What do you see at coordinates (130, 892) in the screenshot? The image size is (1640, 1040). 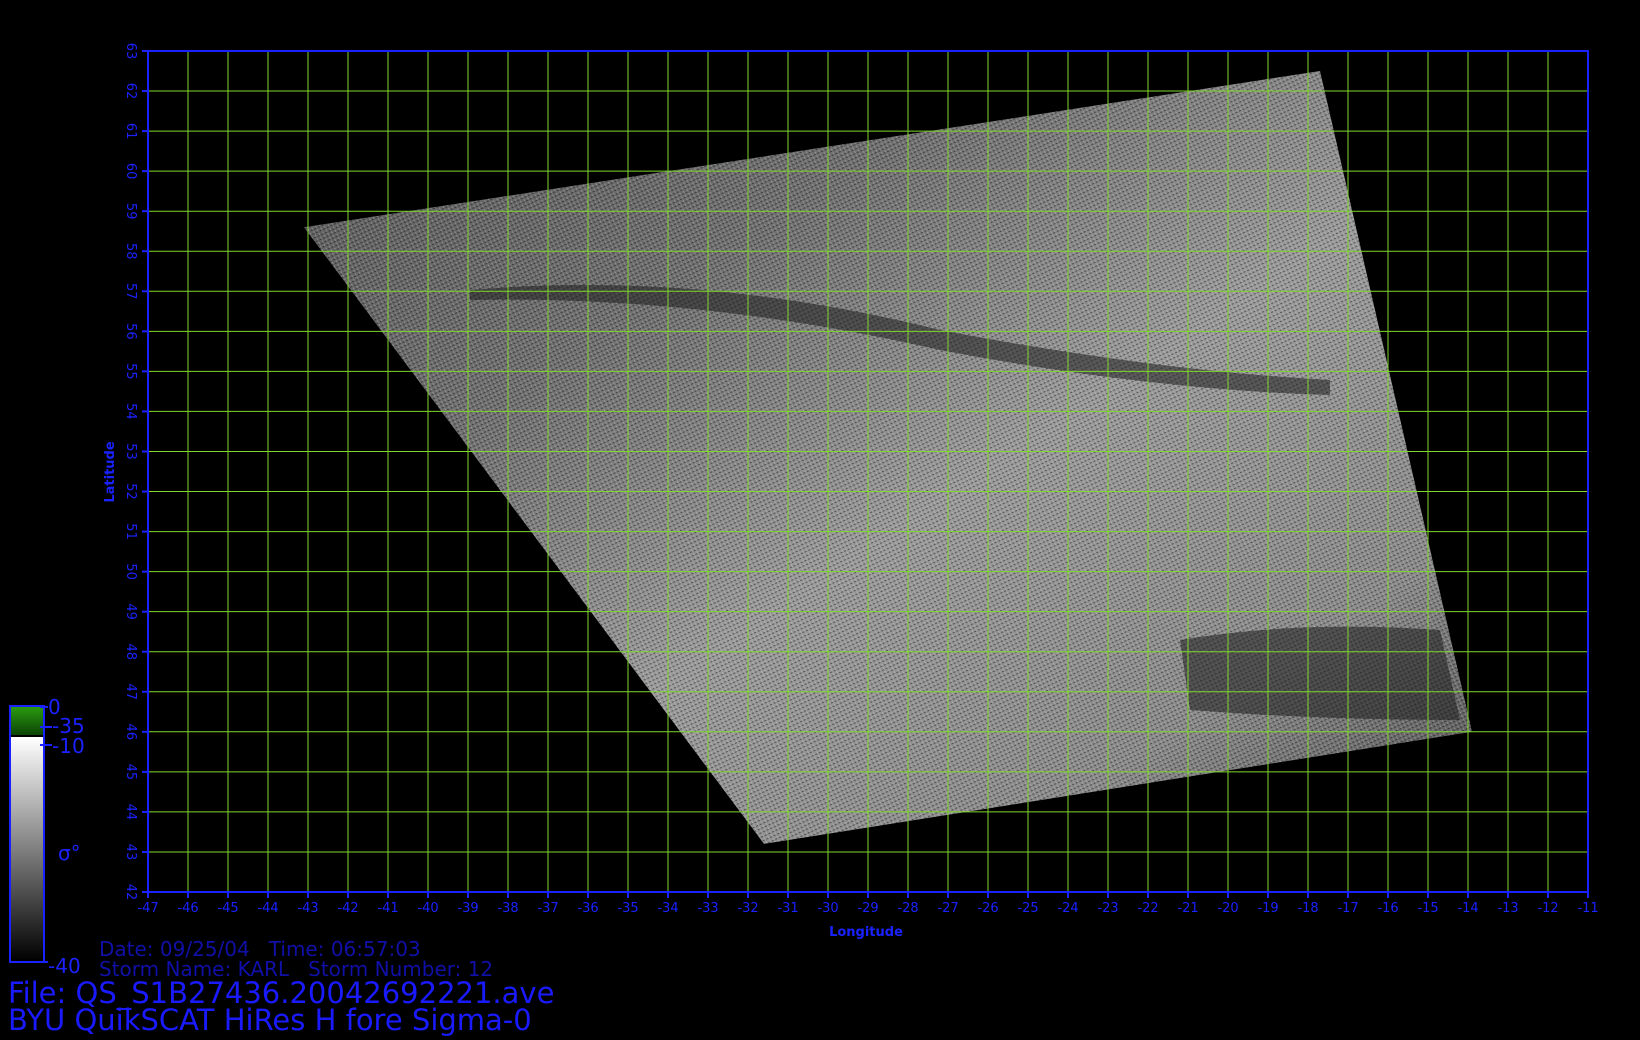 I see `y-tick-label: 42` at bounding box center [130, 892].